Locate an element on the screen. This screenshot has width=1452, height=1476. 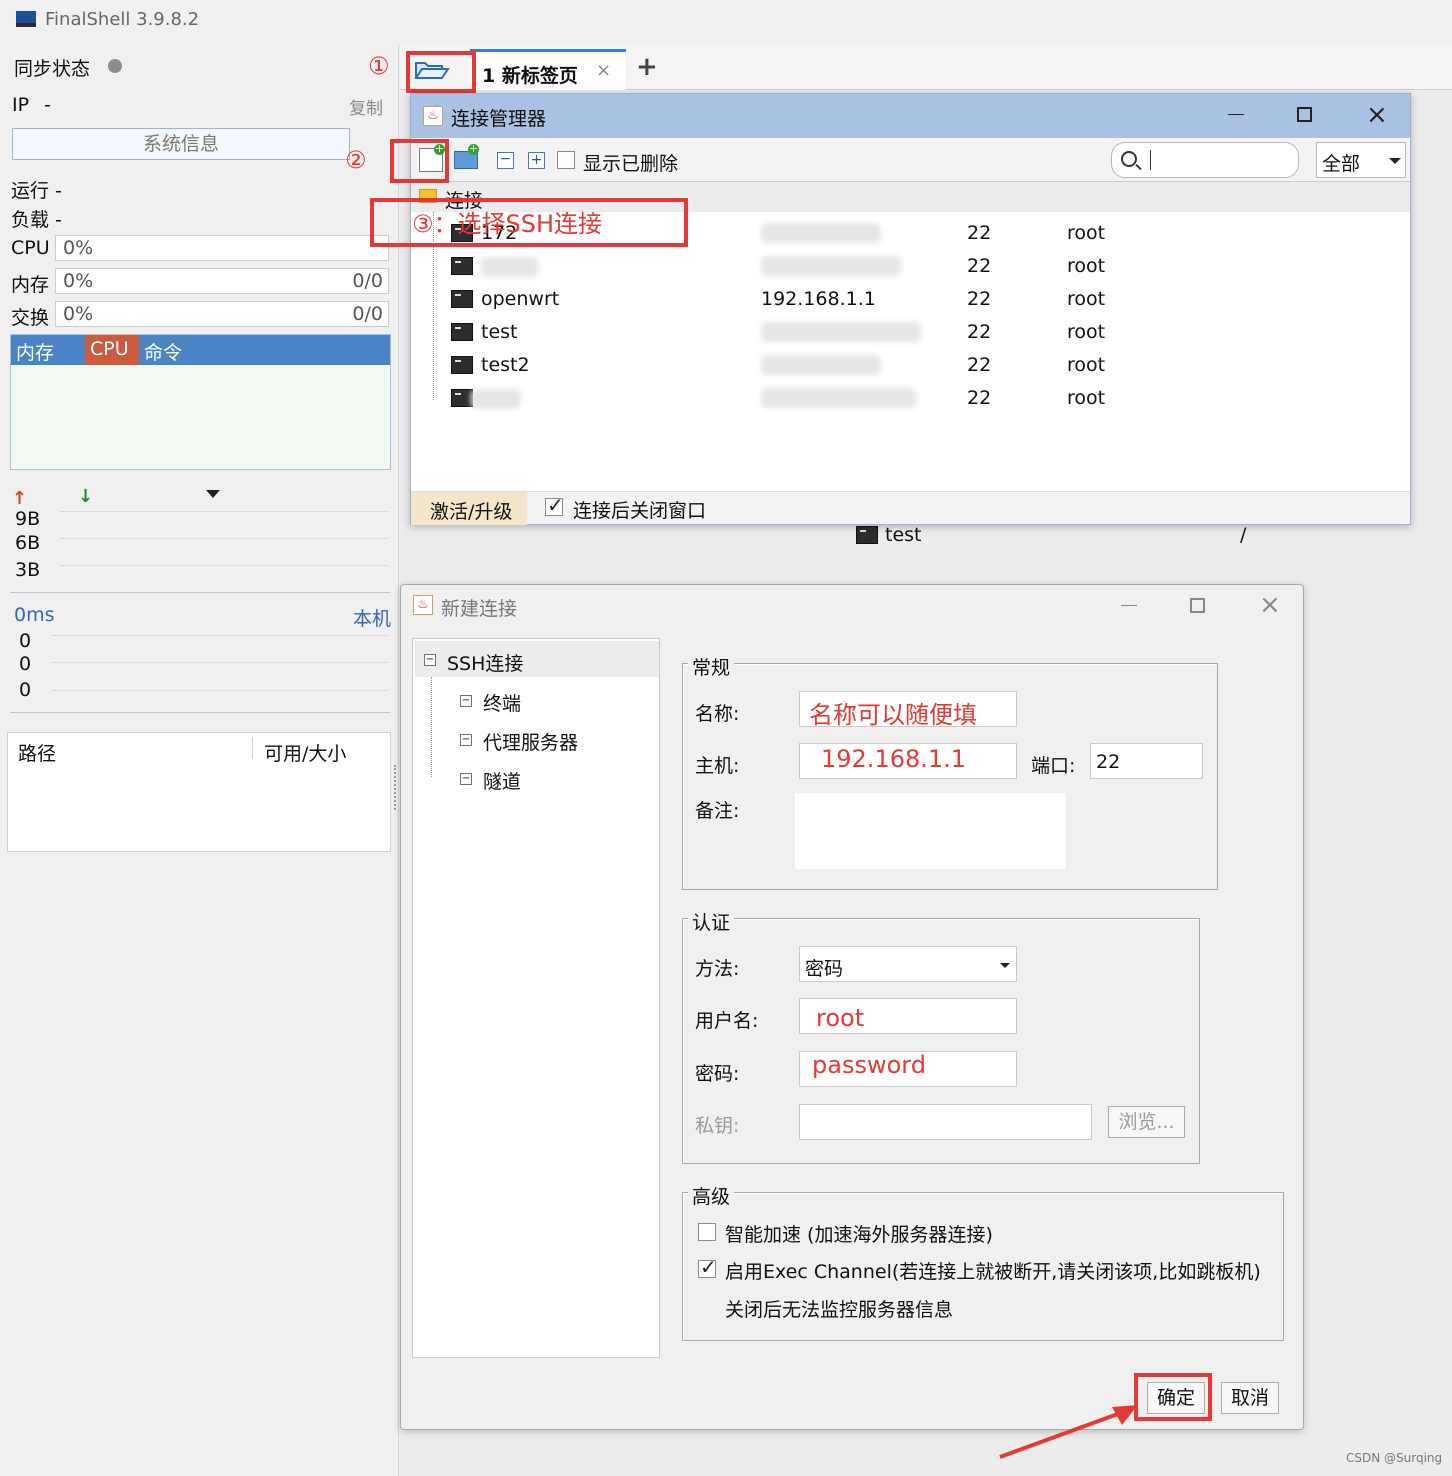
conn-row: test 22 root is located at coordinates (910, 332).